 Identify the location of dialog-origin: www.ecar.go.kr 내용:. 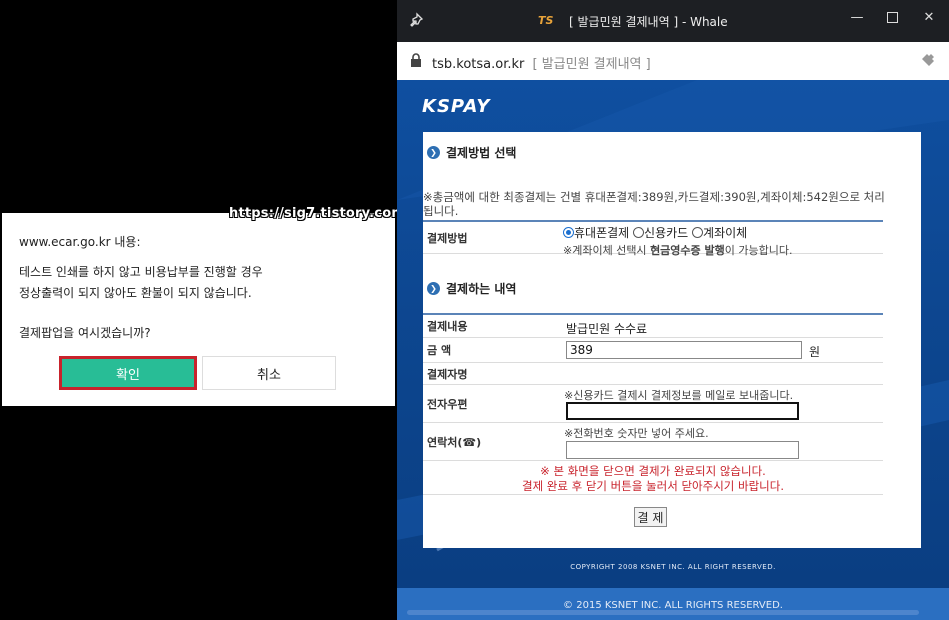
(80, 242).